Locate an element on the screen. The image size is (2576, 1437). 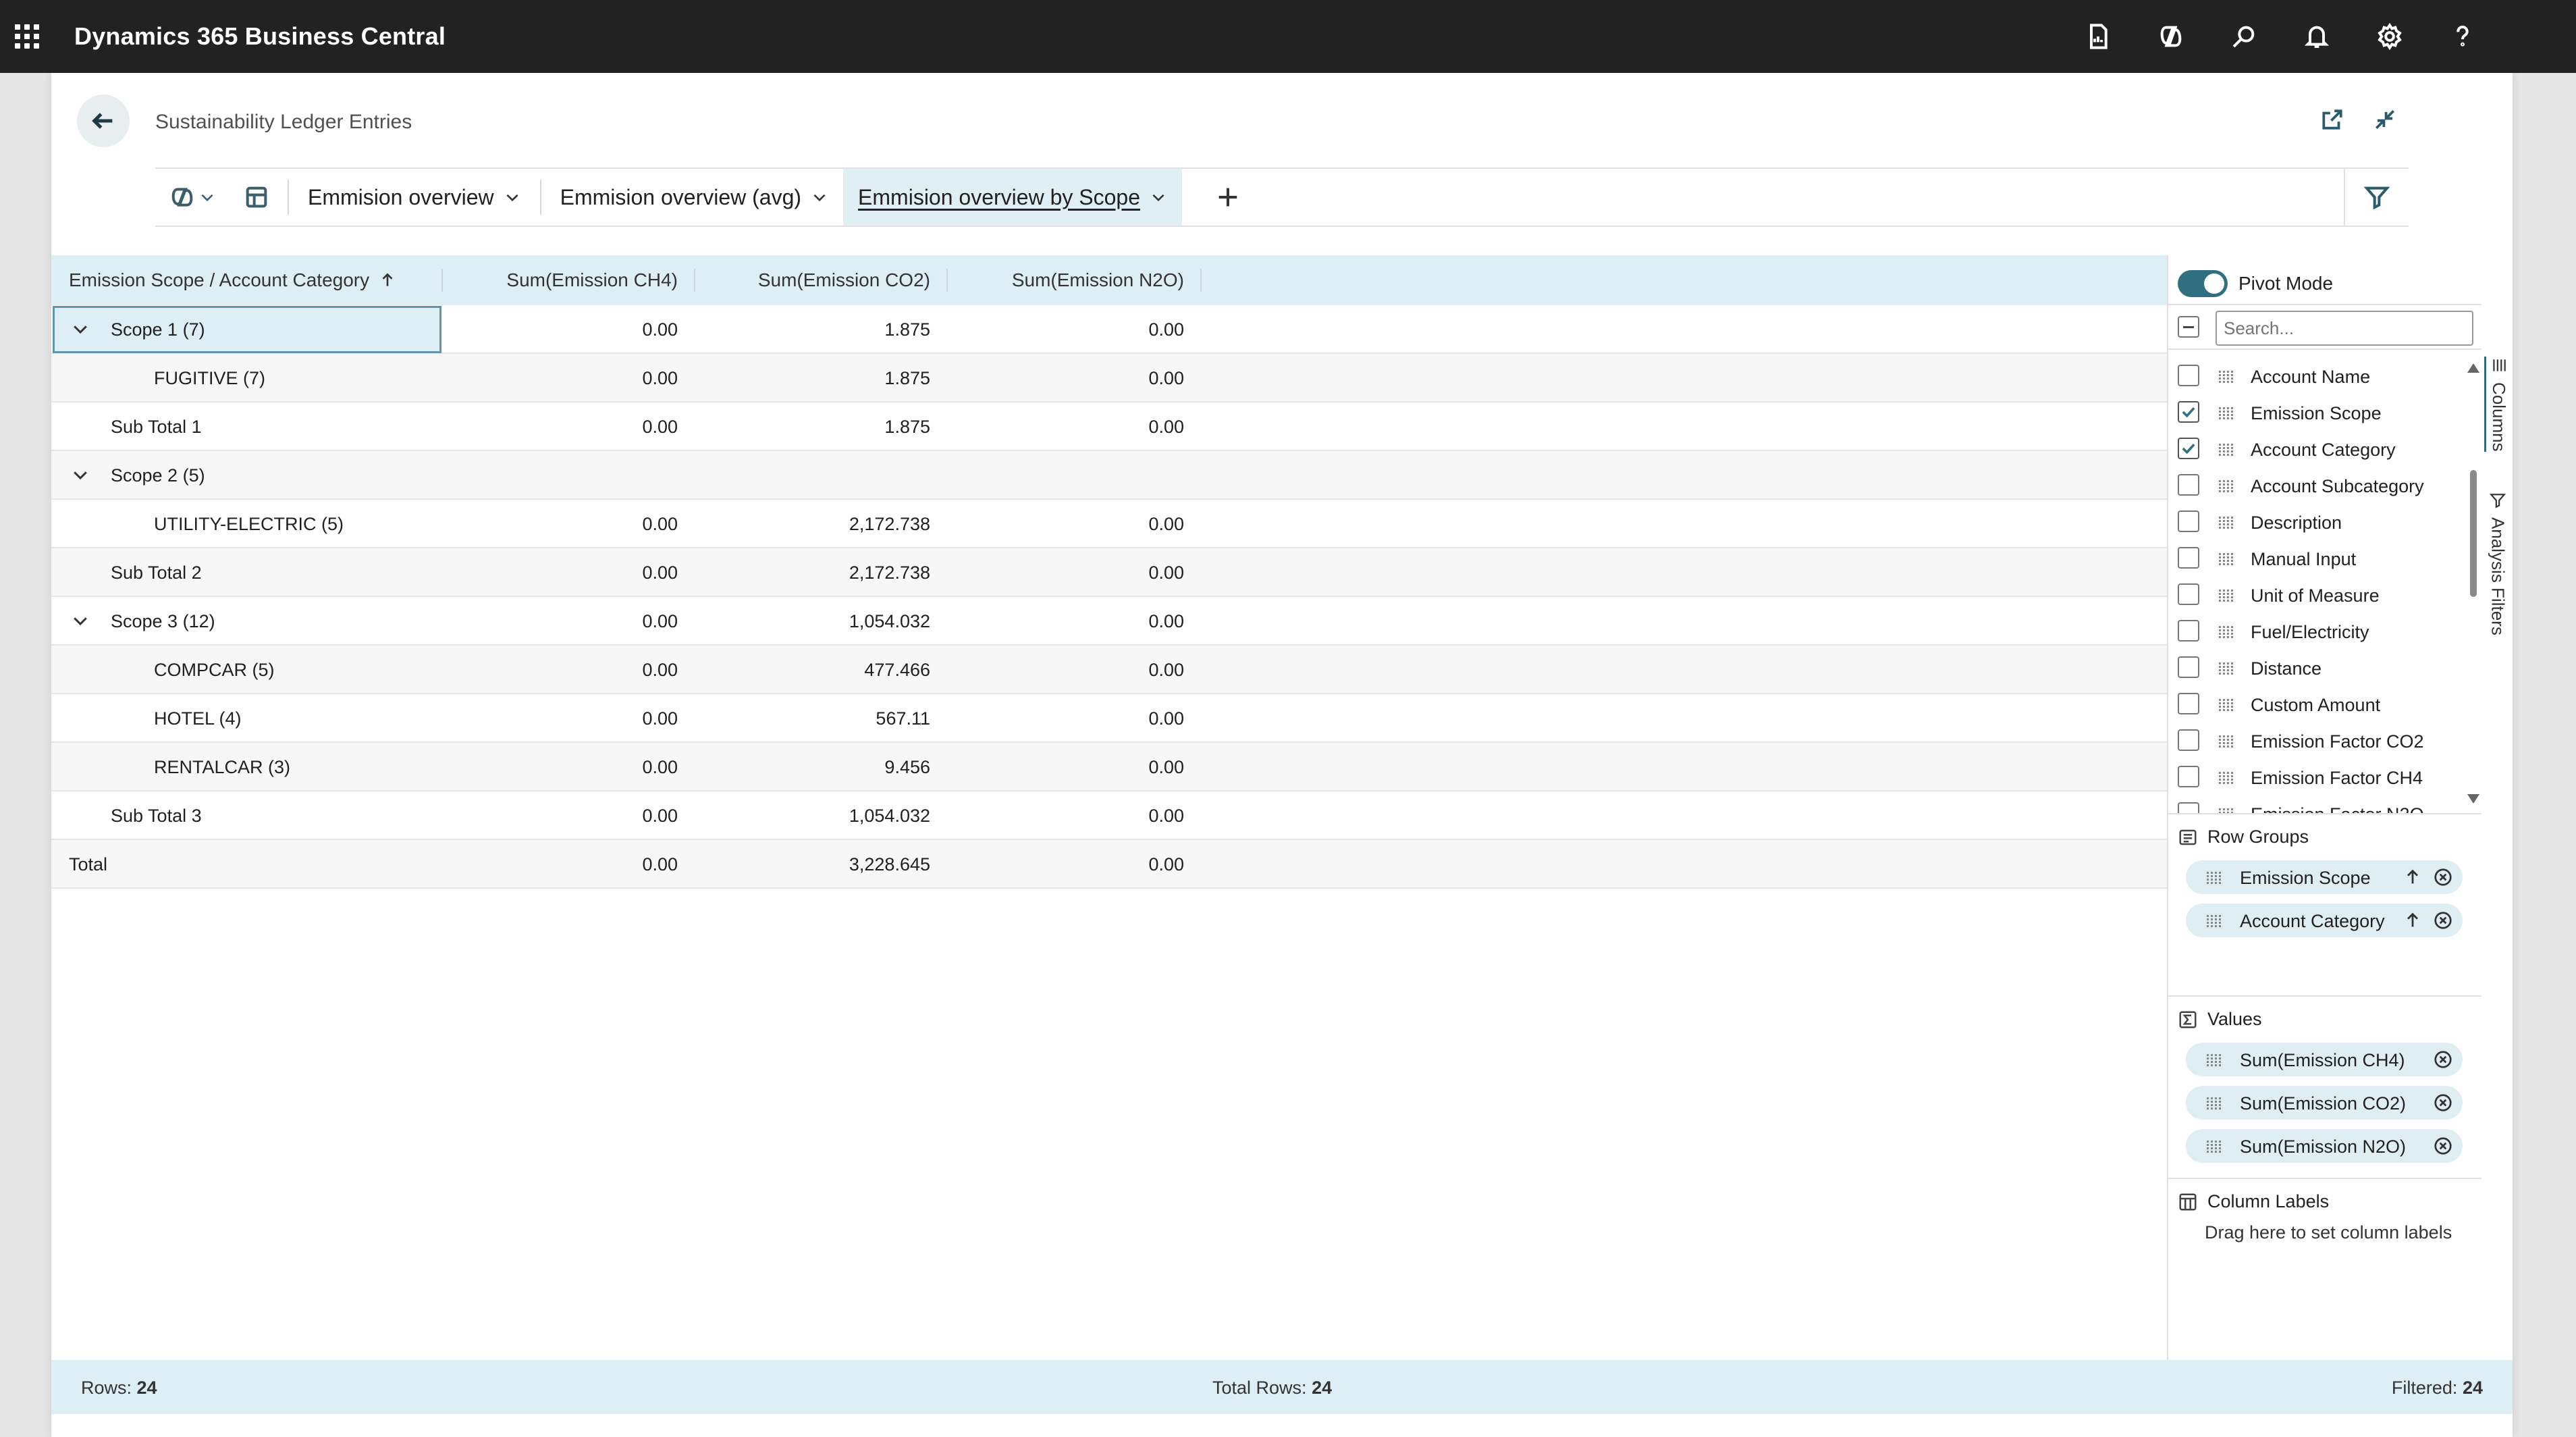
column-list-item: Account Name is located at coordinates (2316, 376).